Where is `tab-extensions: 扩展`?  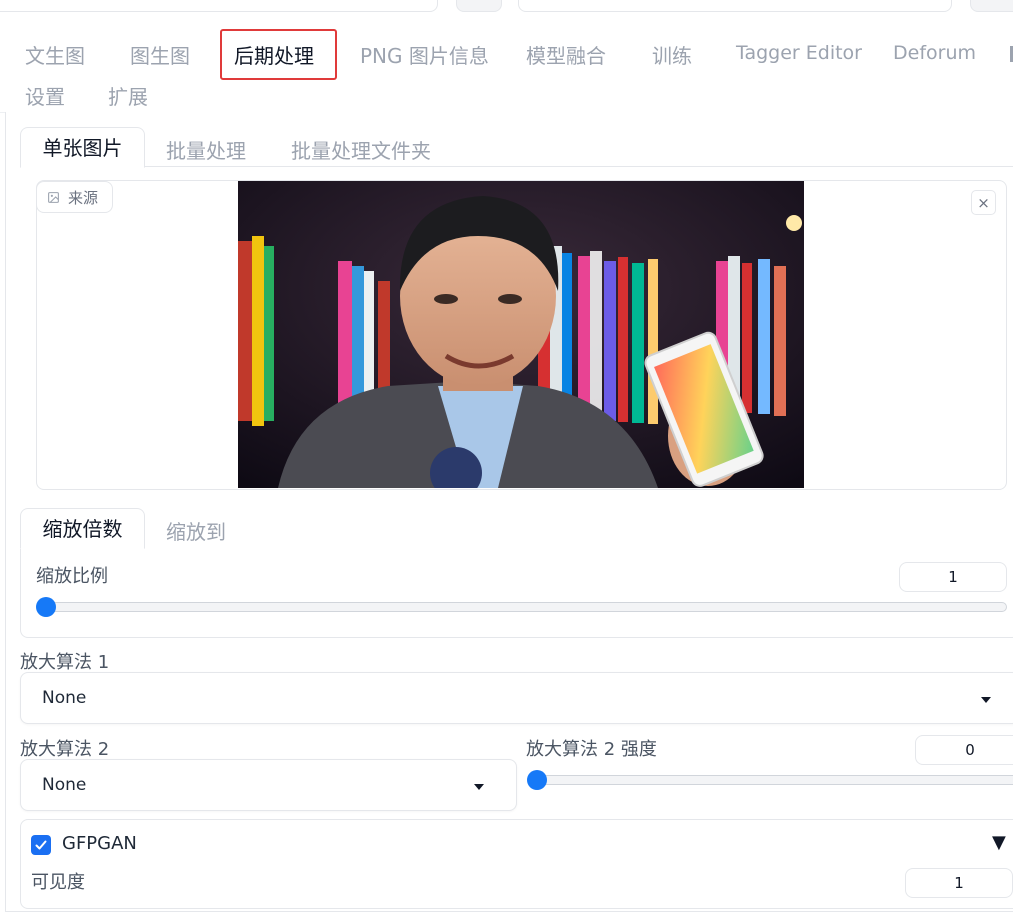 tab-extensions: 扩展 is located at coordinates (128, 95).